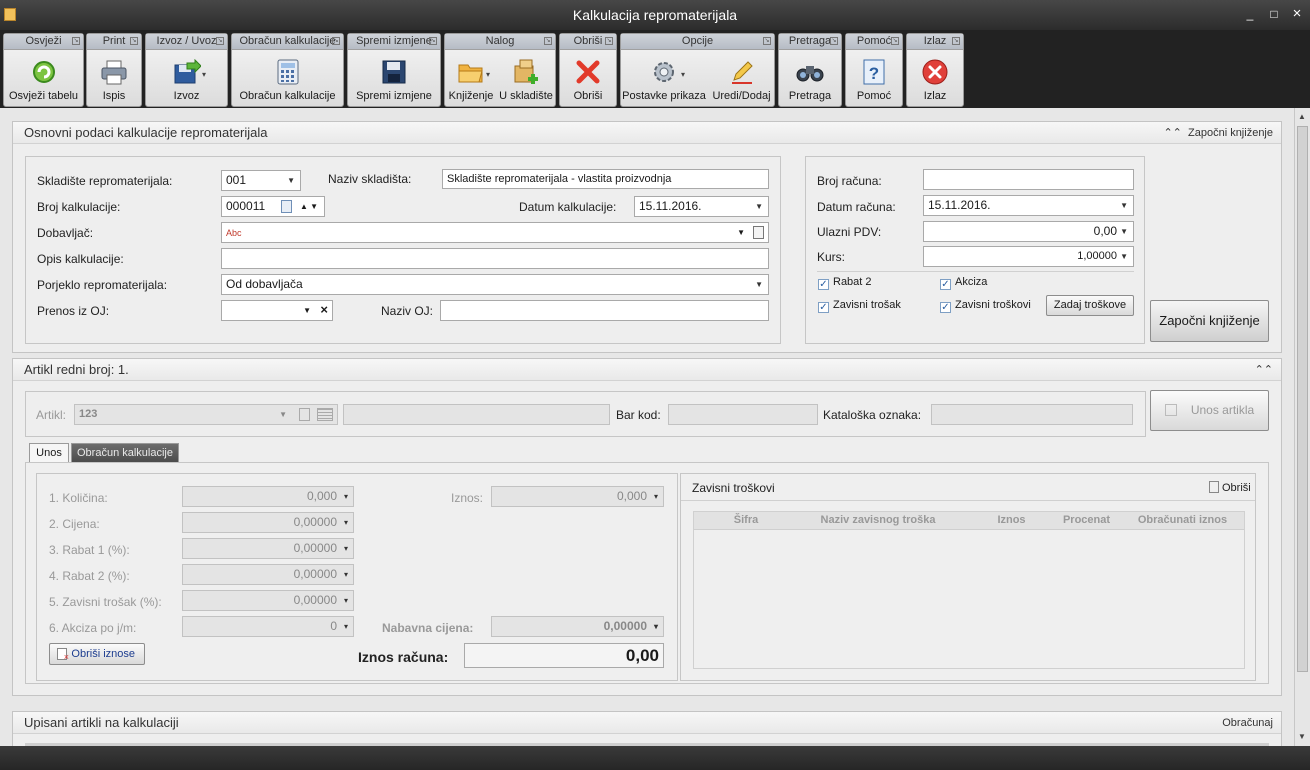 The image size is (1310, 770). I want to click on add-article-button: Unos artikla, so click(1209, 410).